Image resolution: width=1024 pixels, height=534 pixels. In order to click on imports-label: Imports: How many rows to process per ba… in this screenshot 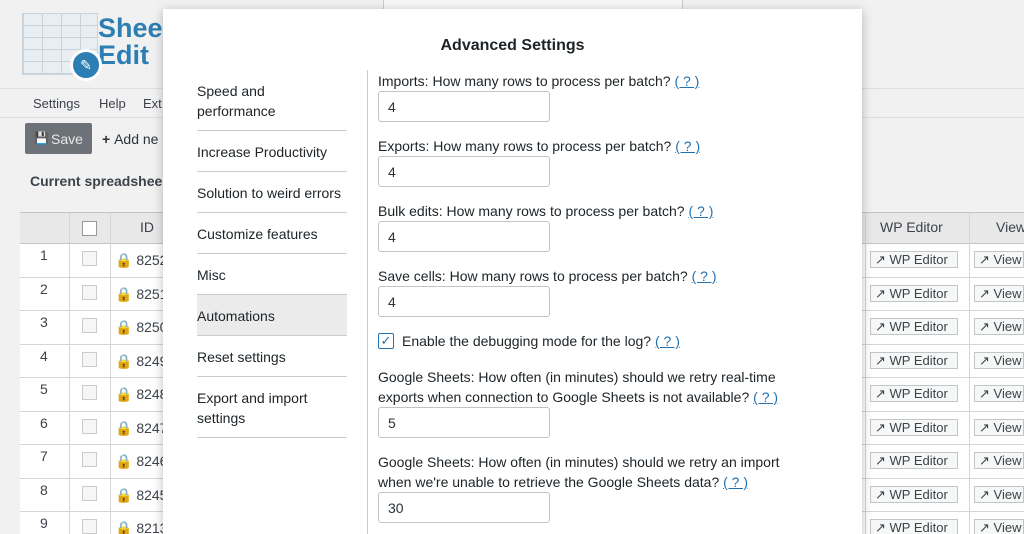, I will do `click(524, 81)`.